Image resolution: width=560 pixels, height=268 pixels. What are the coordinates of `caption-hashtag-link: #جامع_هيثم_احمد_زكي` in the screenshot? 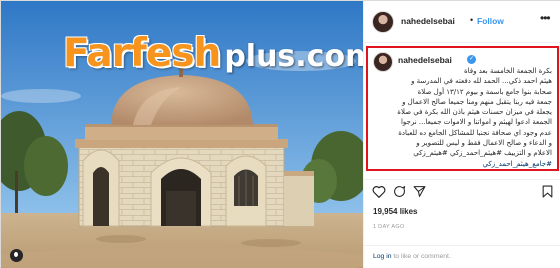 It's located at (473, 164).